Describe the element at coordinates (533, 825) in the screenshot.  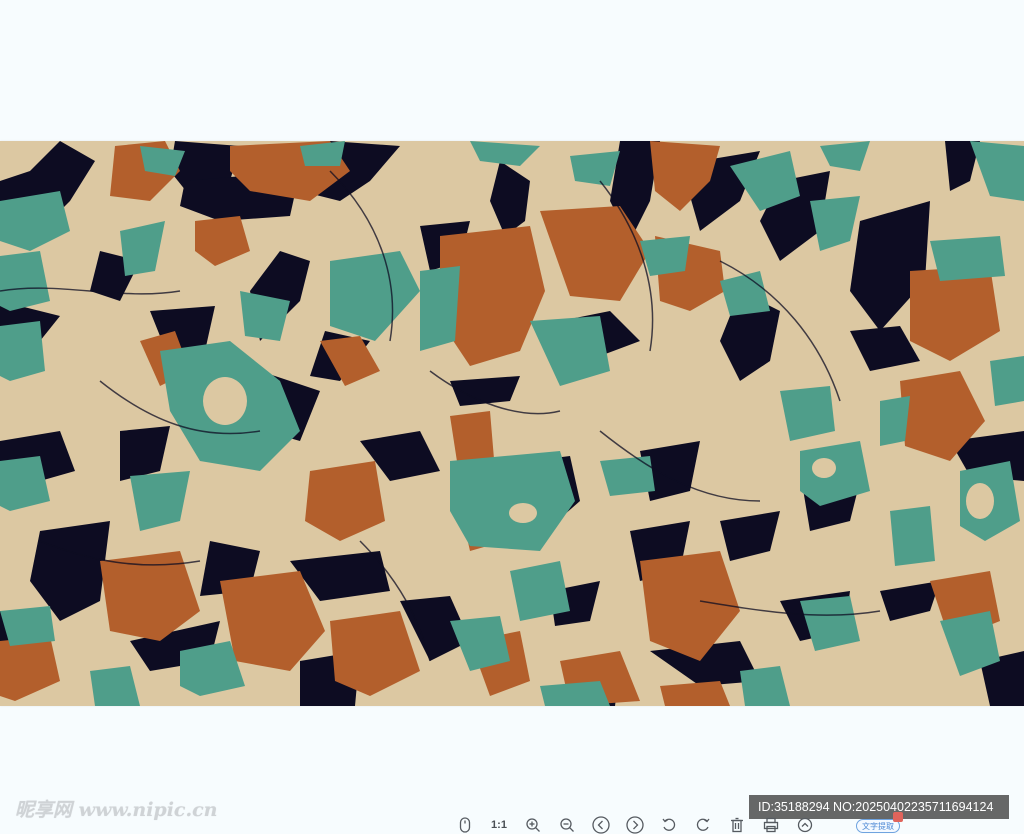
I see `zoom-in-icon` at that location.